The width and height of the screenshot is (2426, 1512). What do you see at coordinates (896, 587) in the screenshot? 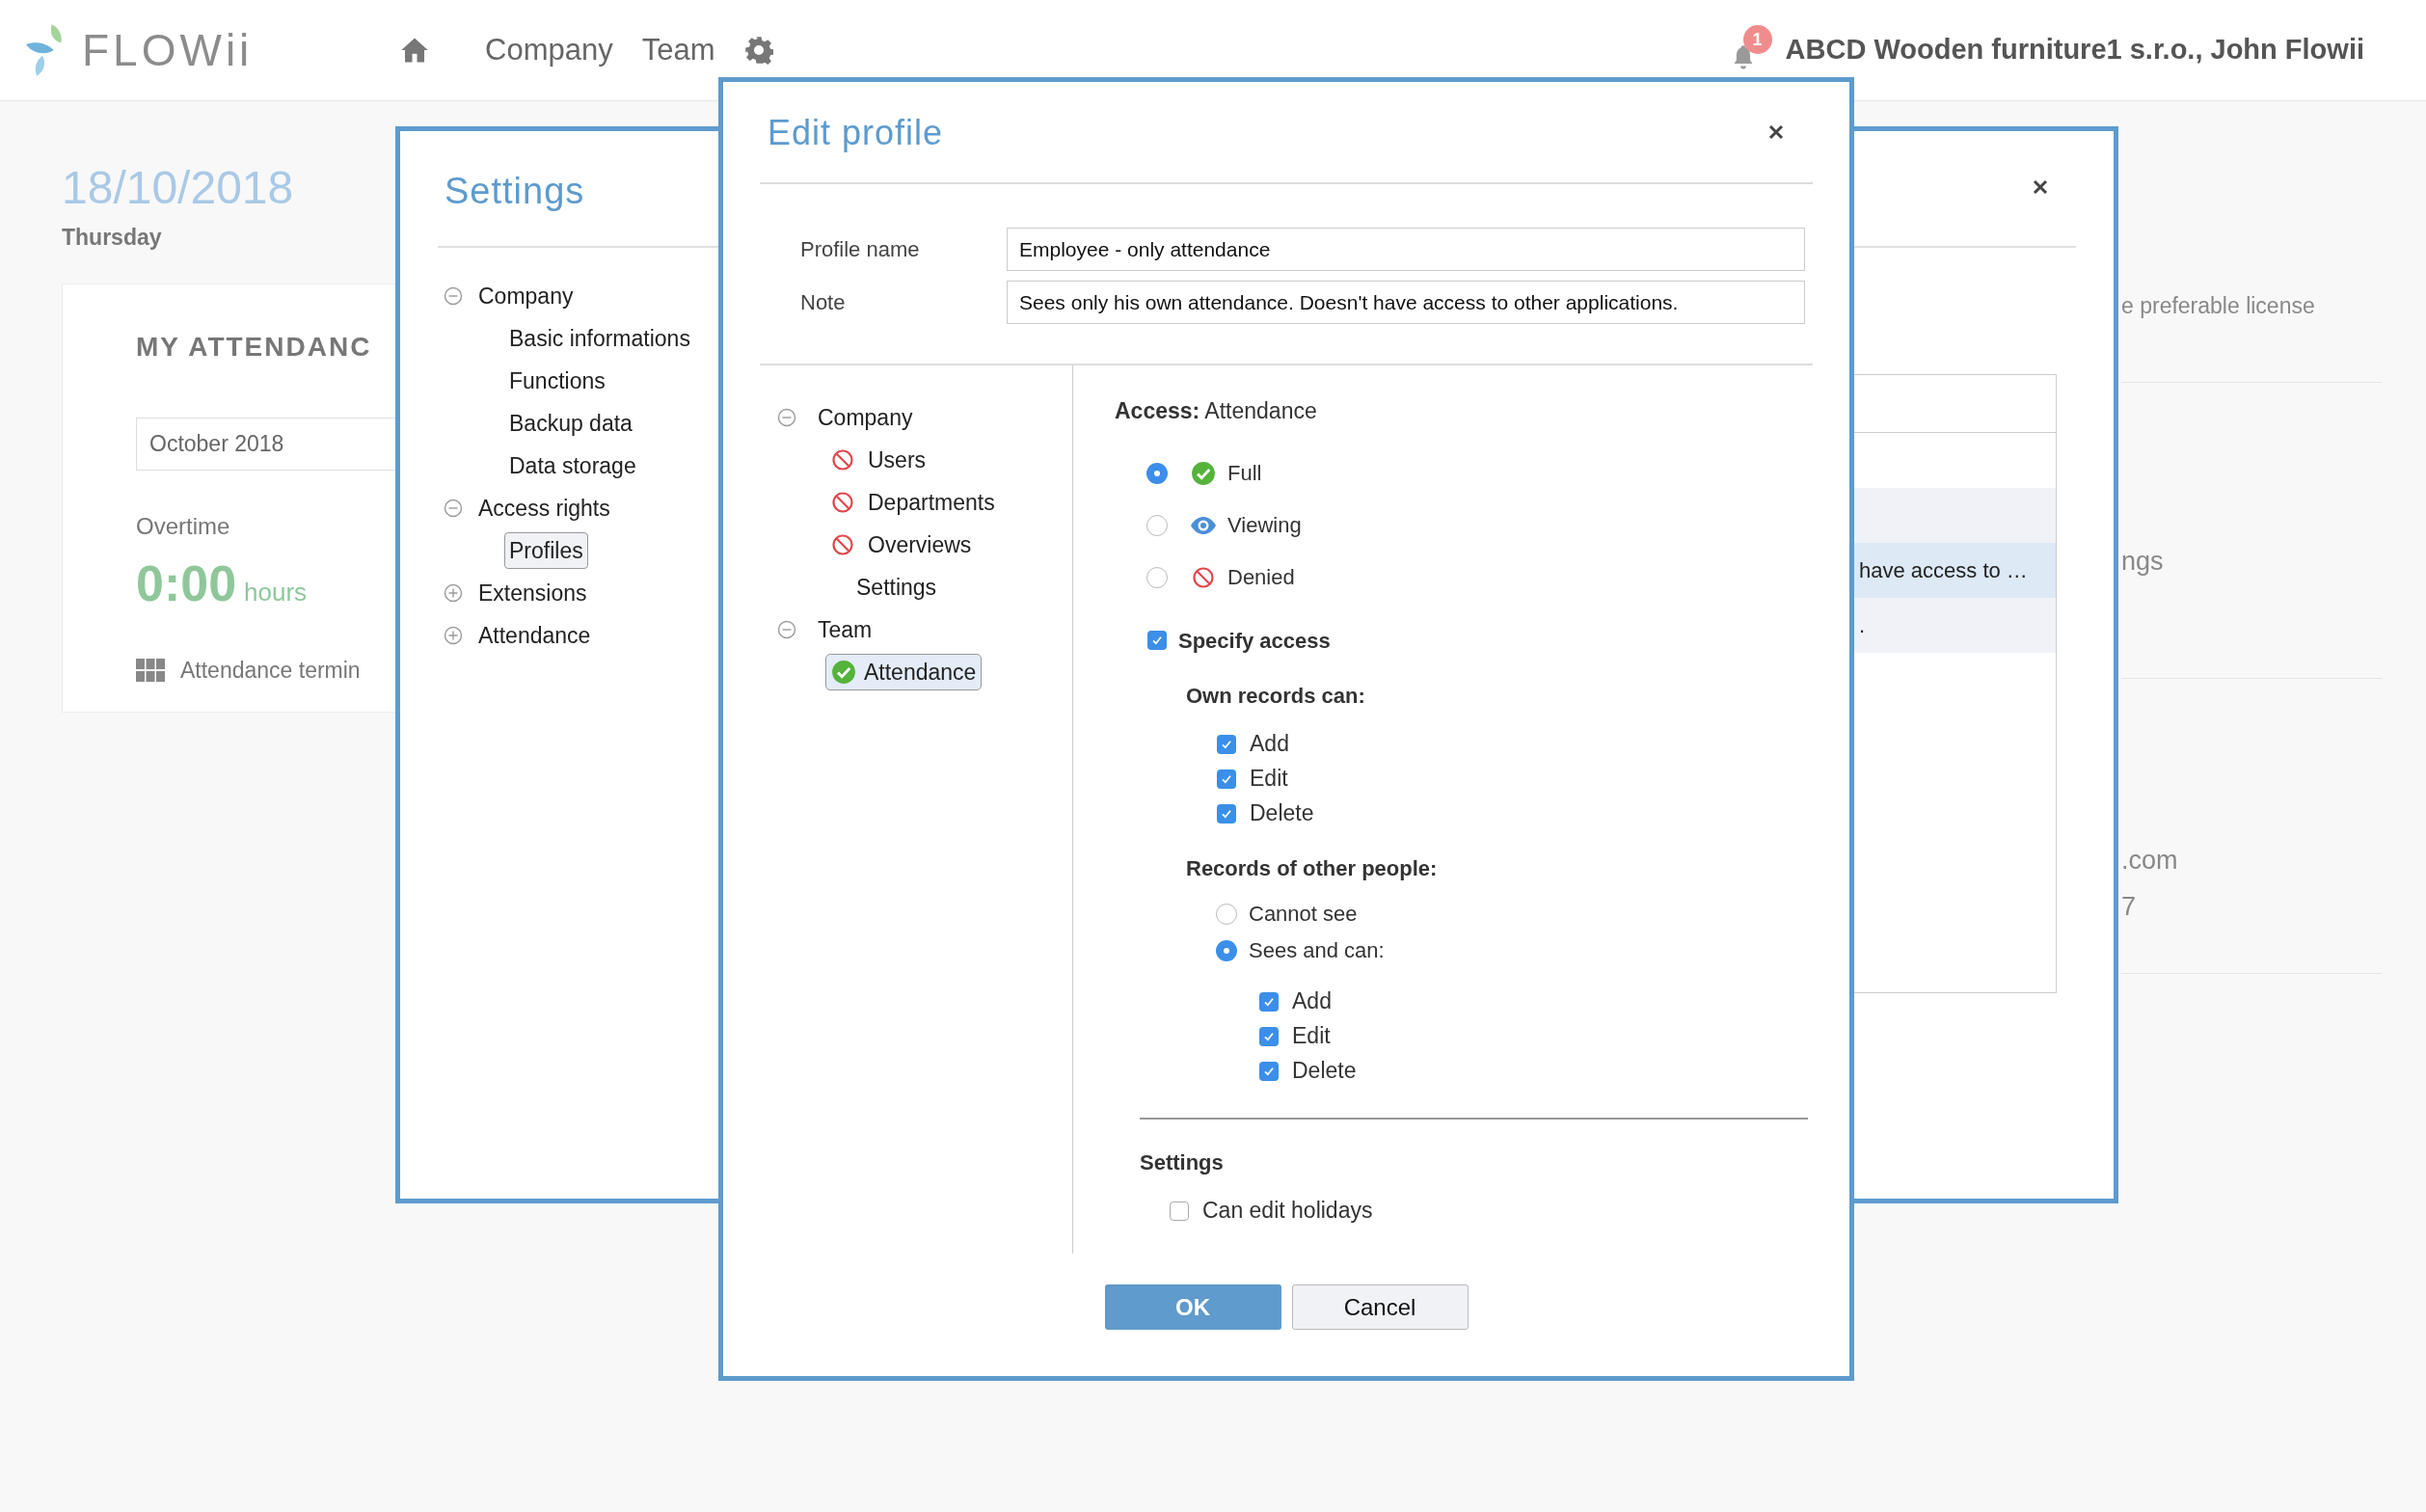
I see `tree-item: Settings` at bounding box center [896, 587].